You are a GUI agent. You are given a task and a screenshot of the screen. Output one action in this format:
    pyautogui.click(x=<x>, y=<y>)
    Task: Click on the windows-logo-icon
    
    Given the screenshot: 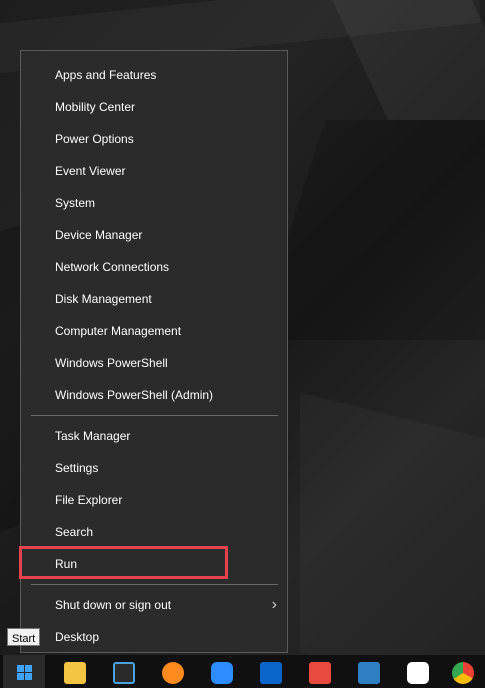 What is the action you would take?
    pyautogui.click(x=24, y=672)
    